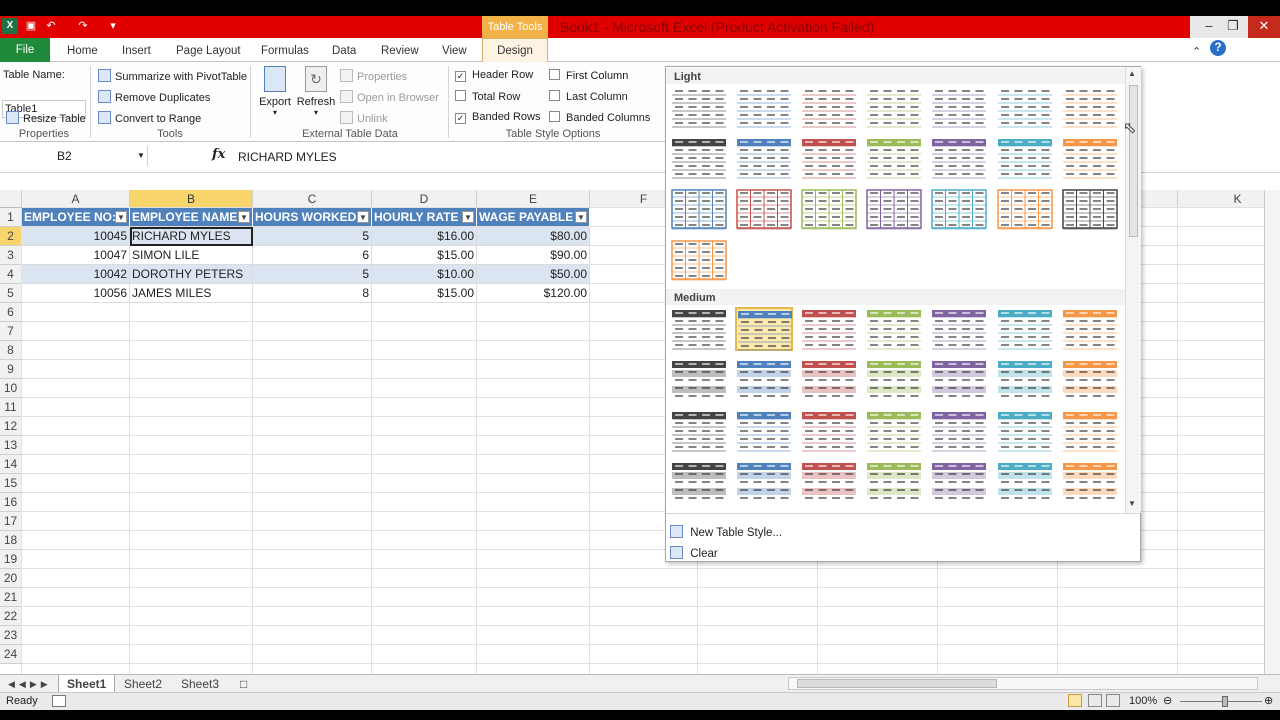  I want to click on row-header: 16, so click(11, 502).